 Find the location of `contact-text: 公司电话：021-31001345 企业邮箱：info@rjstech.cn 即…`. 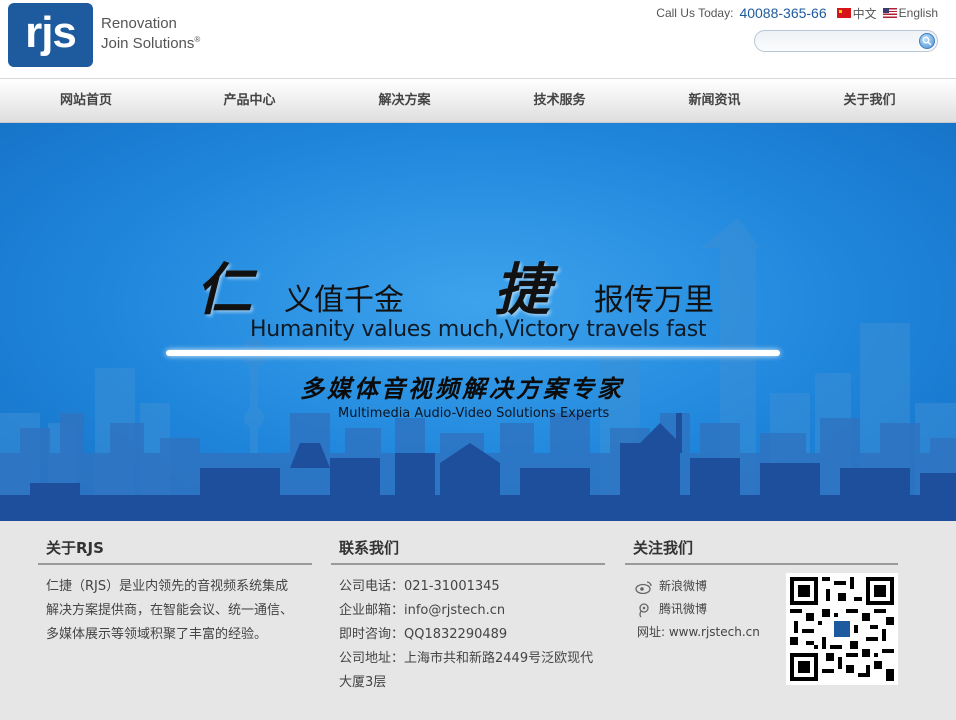

contact-text: 公司电话：021-31001345 企业邮箱：info@rjstech.cn 即… is located at coordinates (468, 635).